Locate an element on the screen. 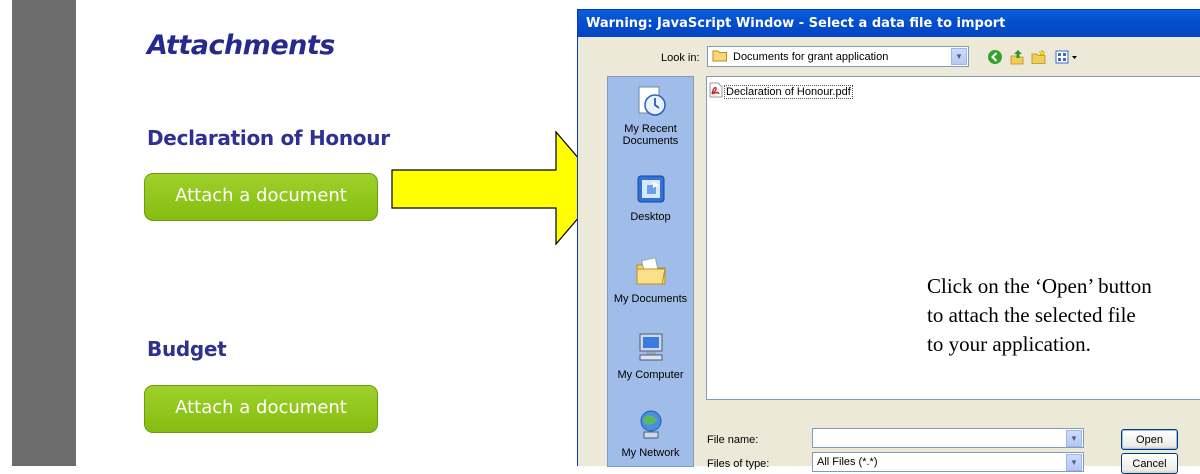 This screenshot has height=474, width=1200. page-title: Attachments is located at coordinates (241, 45).